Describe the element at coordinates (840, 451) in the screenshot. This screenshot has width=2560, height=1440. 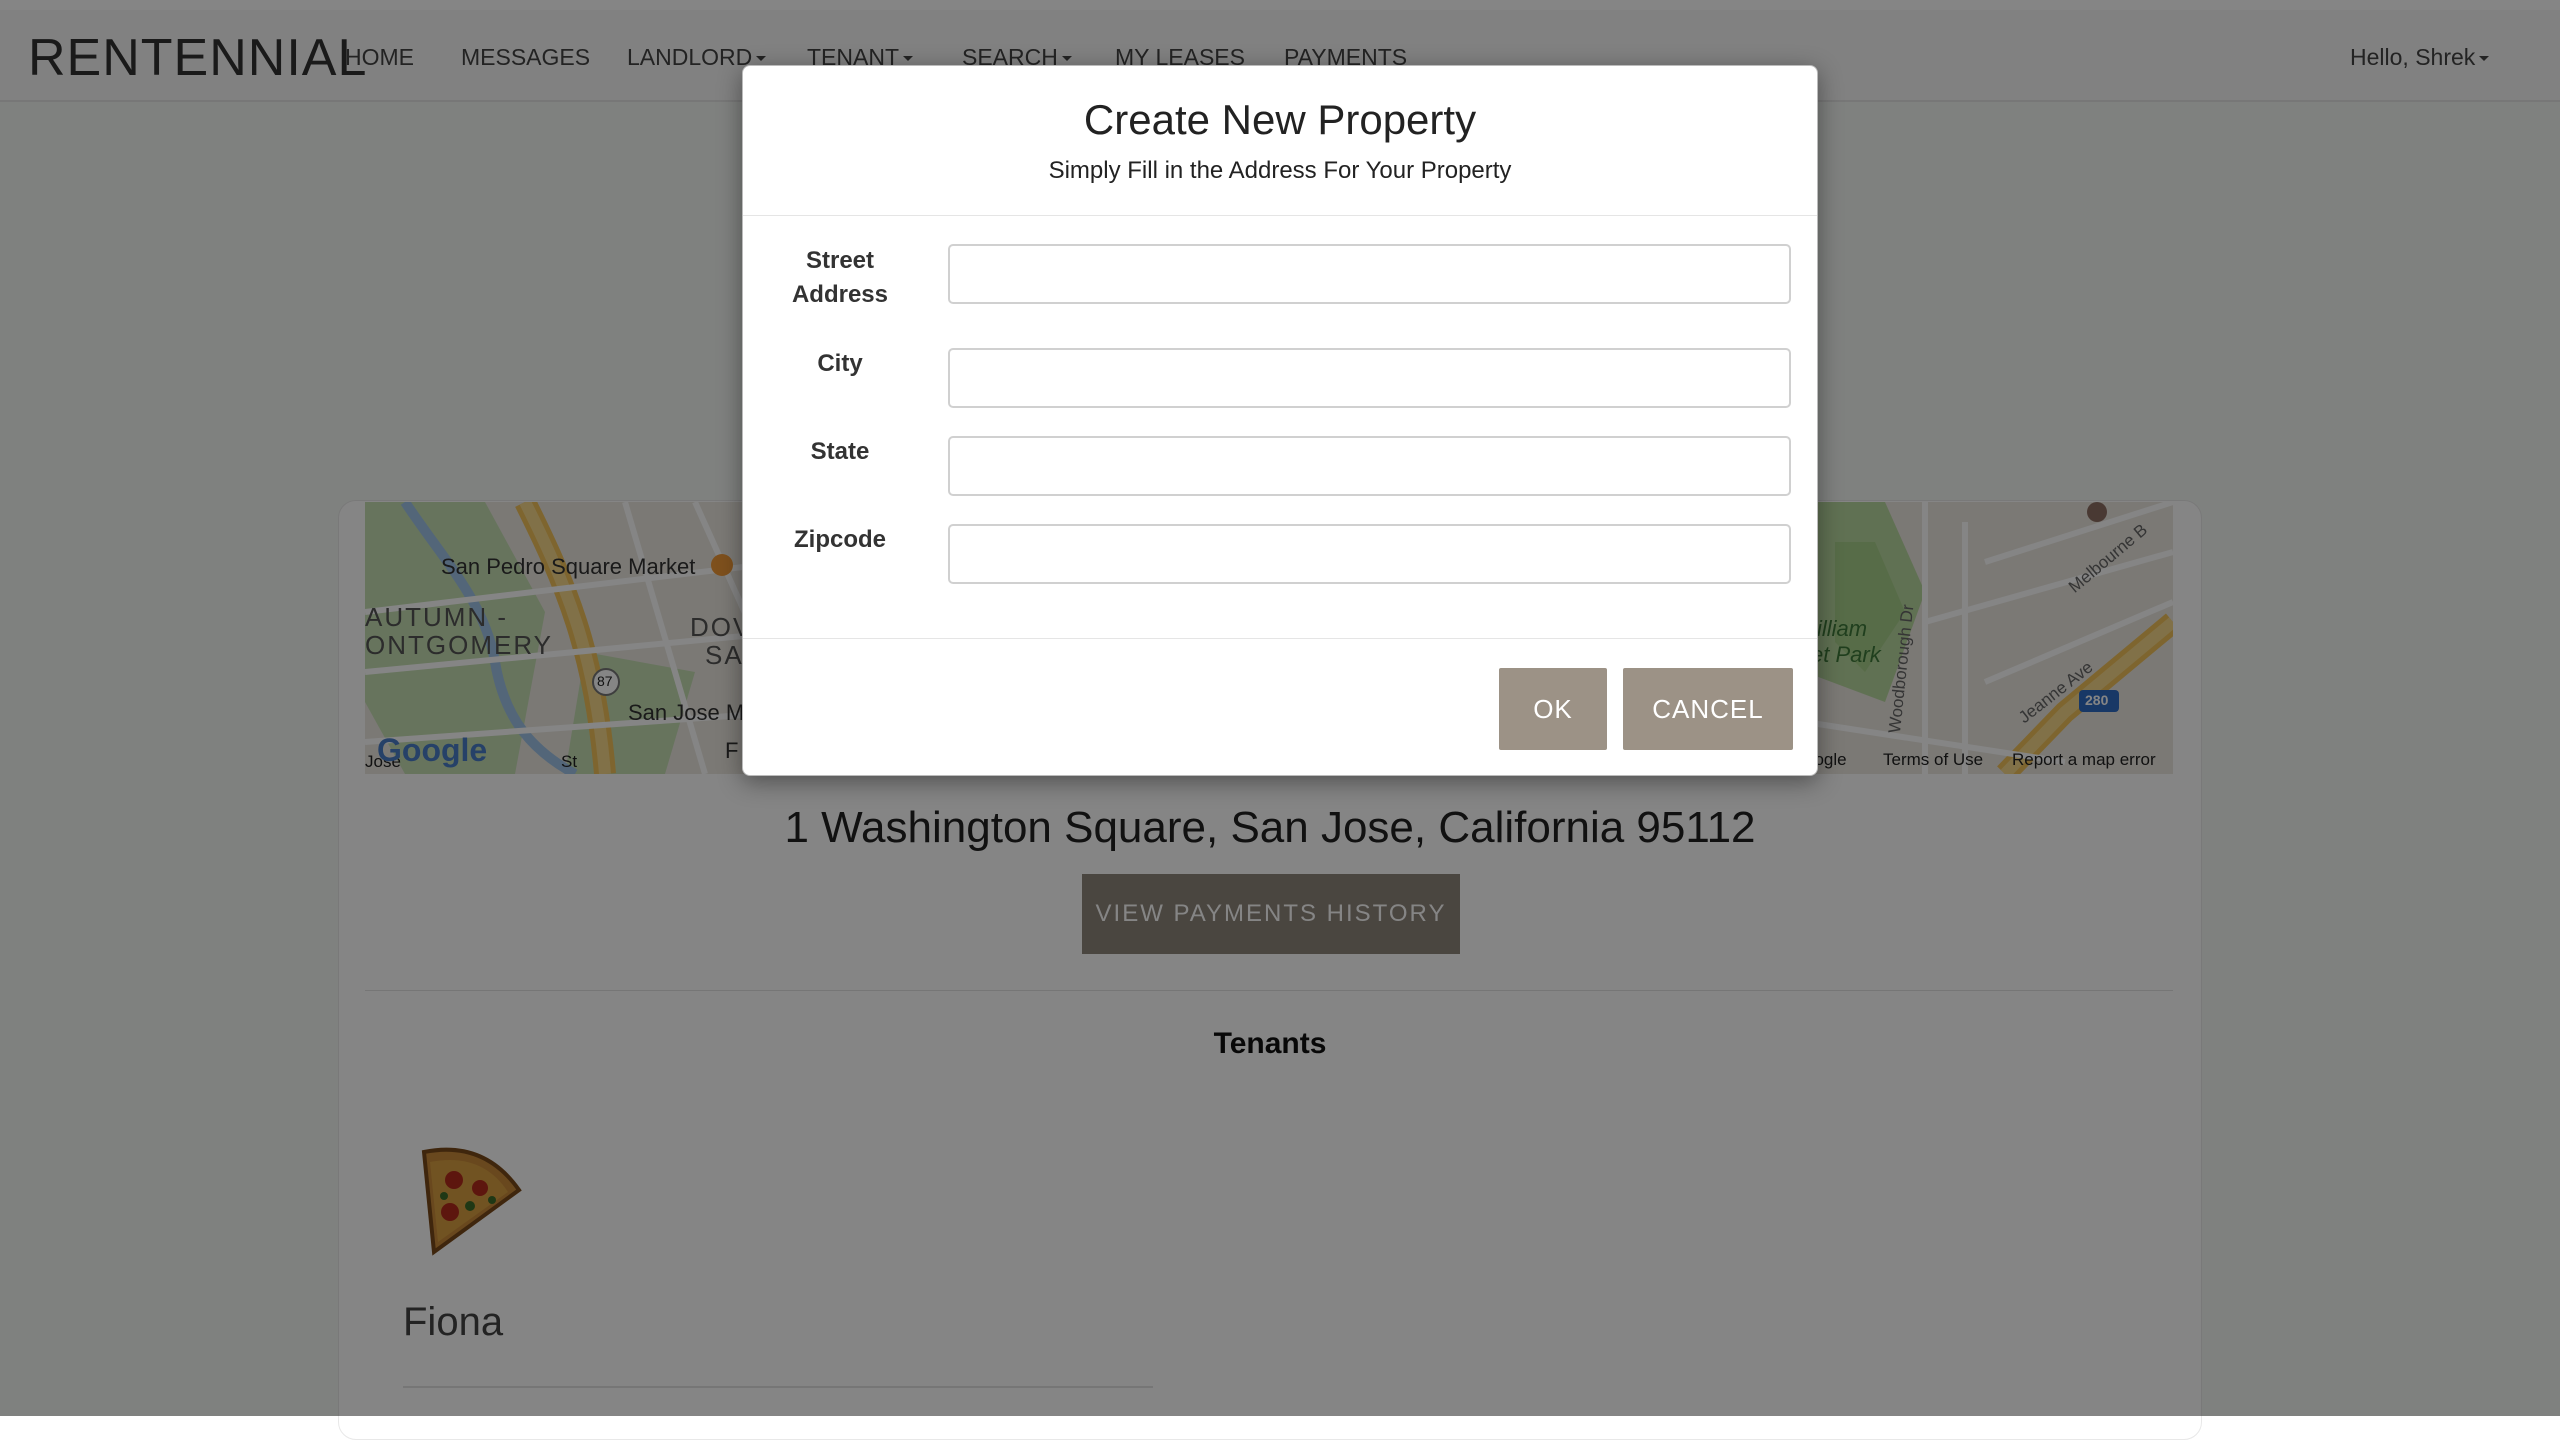
I see `state-label: State` at that location.